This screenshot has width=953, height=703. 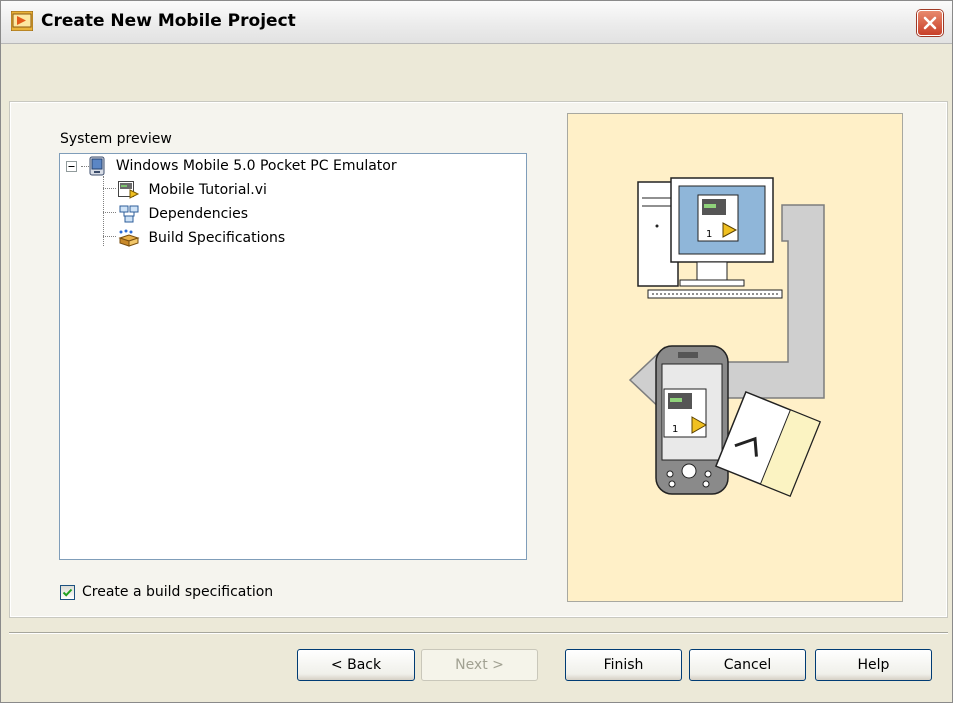 What do you see at coordinates (116, 139) in the screenshot?
I see `system-preview-label: System preview` at bounding box center [116, 139].